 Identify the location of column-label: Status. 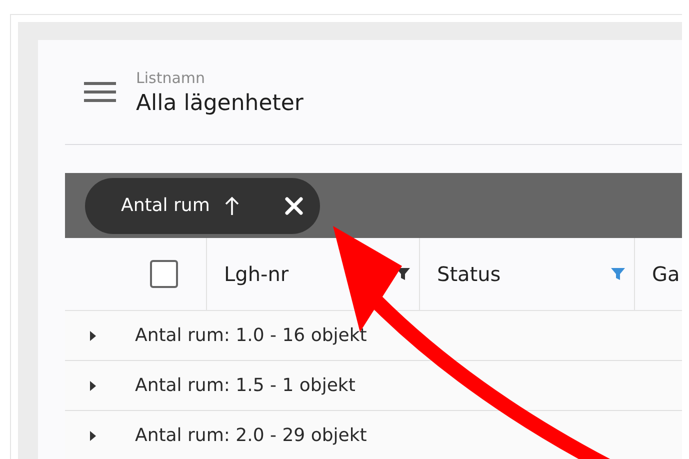
(469, 274).